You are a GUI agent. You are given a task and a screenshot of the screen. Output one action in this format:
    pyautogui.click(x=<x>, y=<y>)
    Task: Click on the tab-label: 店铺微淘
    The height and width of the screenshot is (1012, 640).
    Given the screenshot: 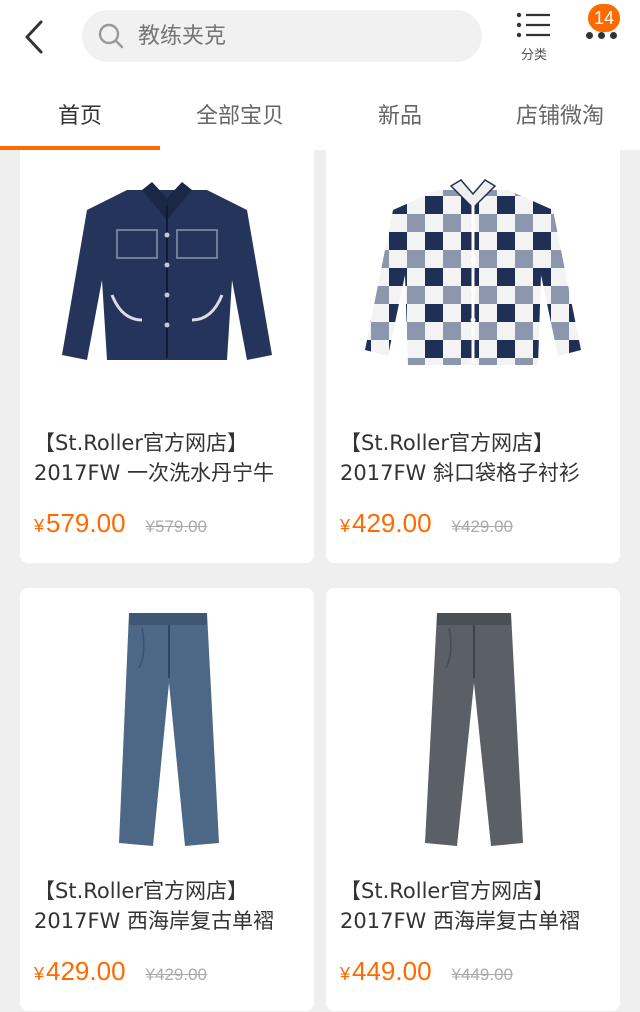 What is the action you would take?
    pyautogui.click(x=559, y=116)
    